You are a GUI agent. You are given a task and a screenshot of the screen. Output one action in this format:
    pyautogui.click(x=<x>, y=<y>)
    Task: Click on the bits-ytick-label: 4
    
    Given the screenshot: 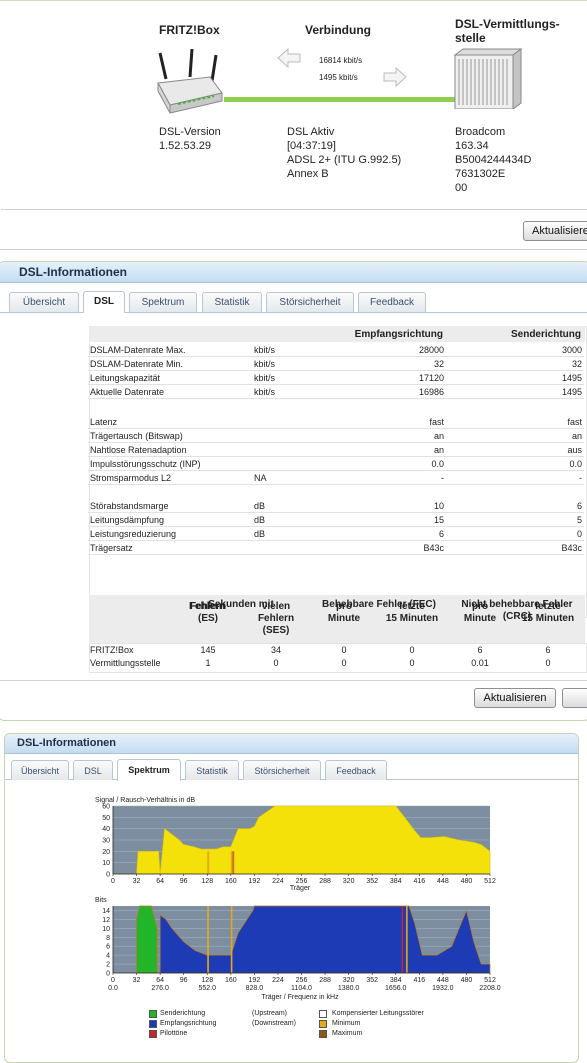 What is the action you would take?
    pyautogui.click(x=108, y=956)
    